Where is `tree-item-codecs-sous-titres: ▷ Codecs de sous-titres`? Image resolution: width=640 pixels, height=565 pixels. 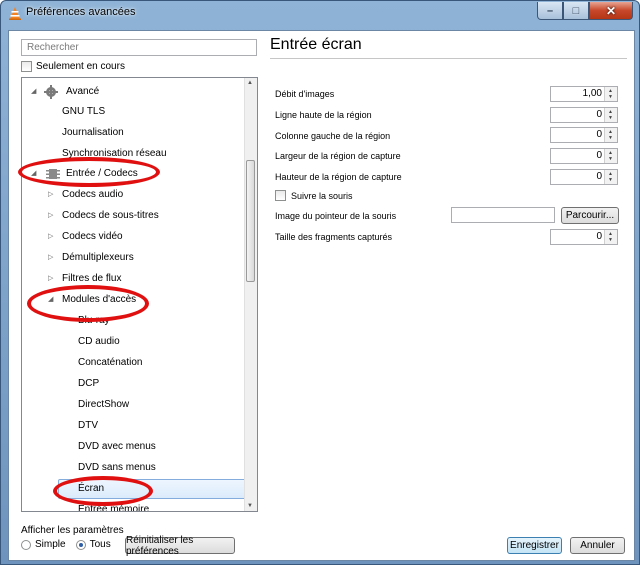
tree-item-codecs-sous-titres: ▷ Codecs de sous-titres is located at coordinates (134, 216).